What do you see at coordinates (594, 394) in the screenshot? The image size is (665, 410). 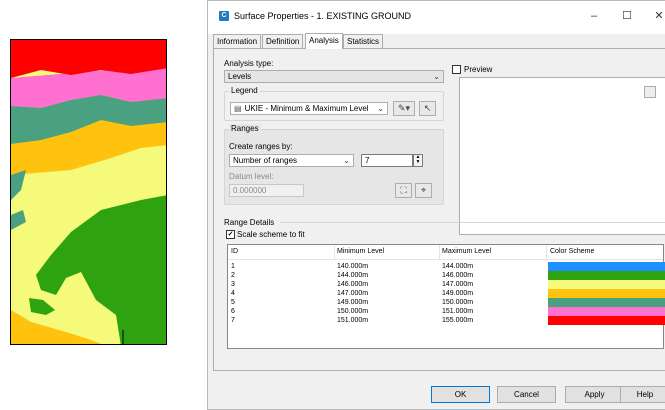 I see `apply-button: Apply` at bounding box center [594, 394].